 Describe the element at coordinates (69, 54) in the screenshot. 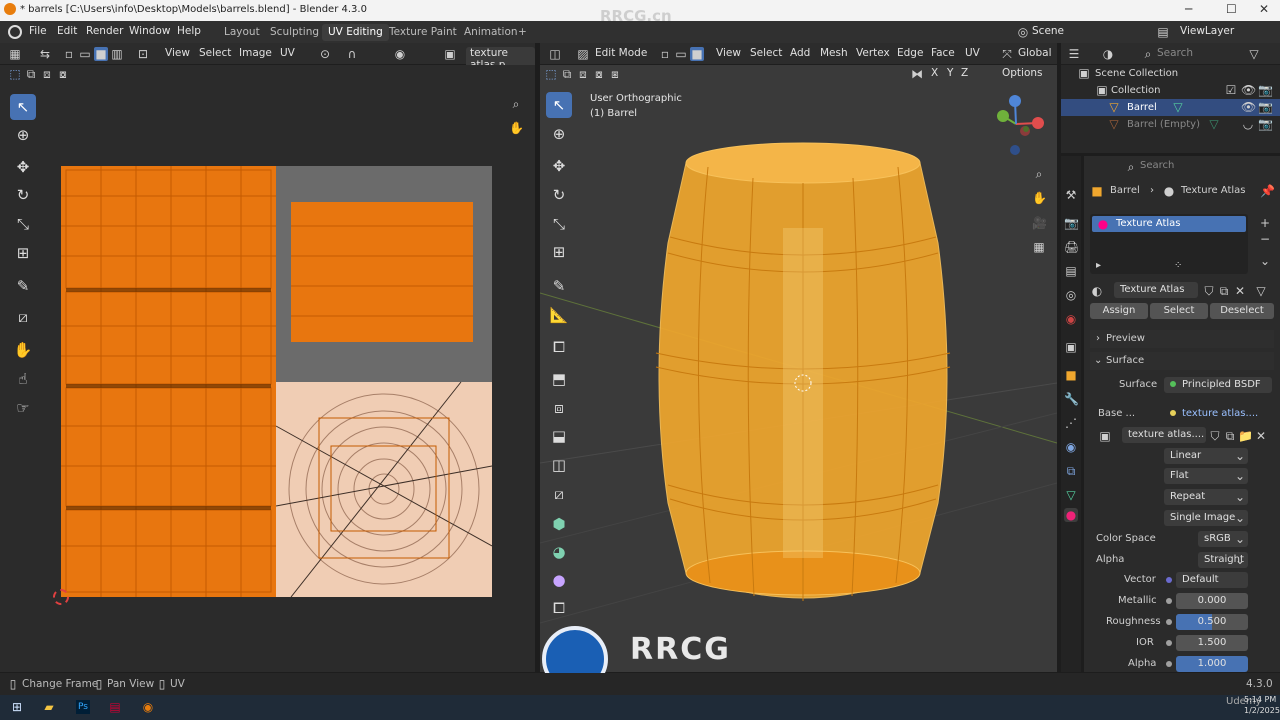

I see `vertex-select-icon: ▫` at that location.